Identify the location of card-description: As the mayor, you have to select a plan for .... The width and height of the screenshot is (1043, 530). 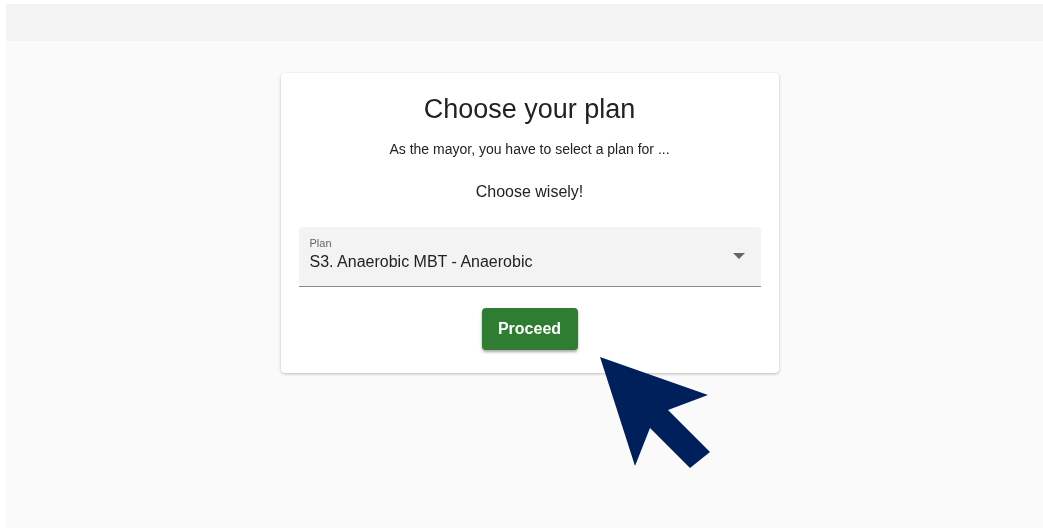
(529, 149).